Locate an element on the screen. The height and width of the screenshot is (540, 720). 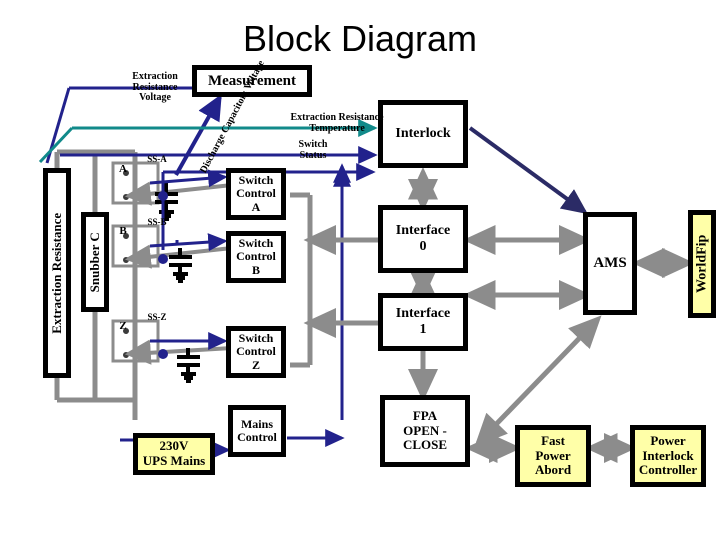
label-ss-z: SS-Z is located at coordinates (157, 317).